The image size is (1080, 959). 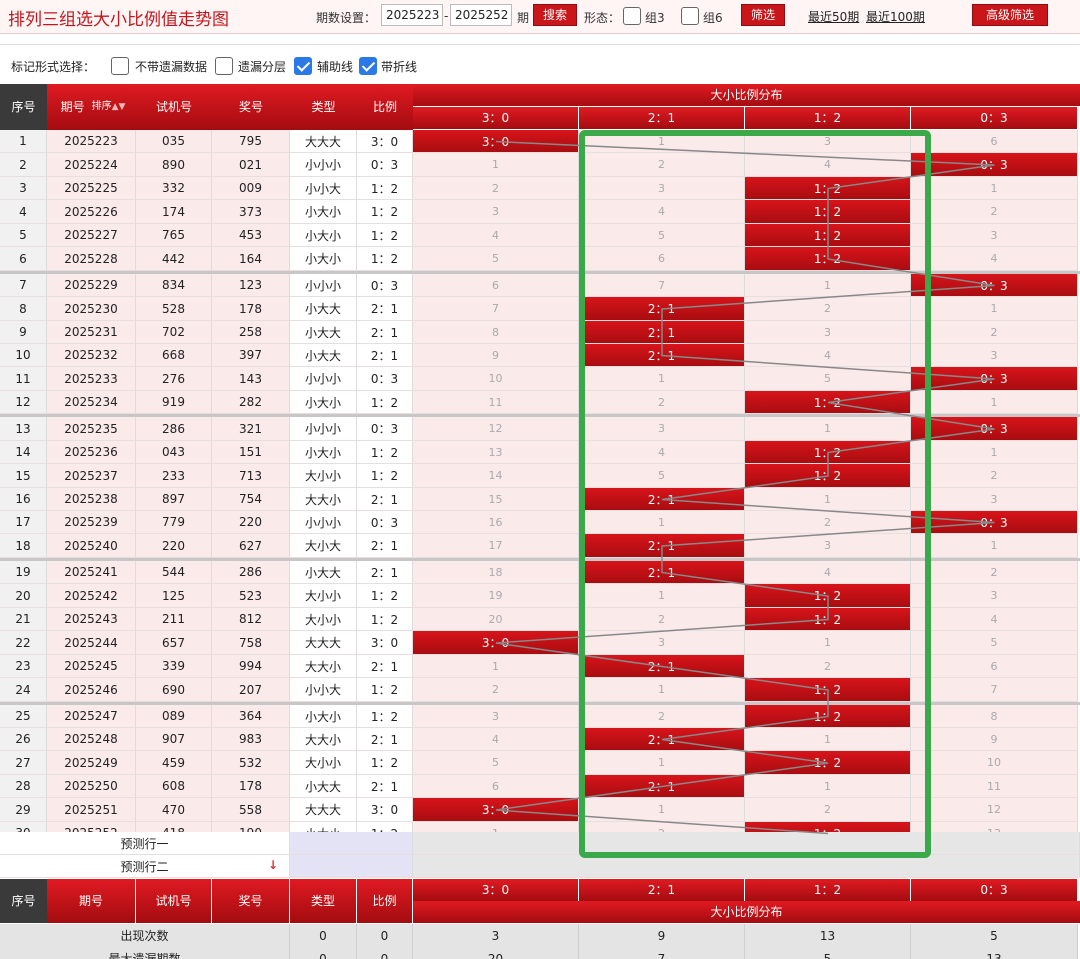 What do you see at coordinates (91, 332) in the screenshot?
I see `period-cell: 2025231` at bounding box center [91, 332].